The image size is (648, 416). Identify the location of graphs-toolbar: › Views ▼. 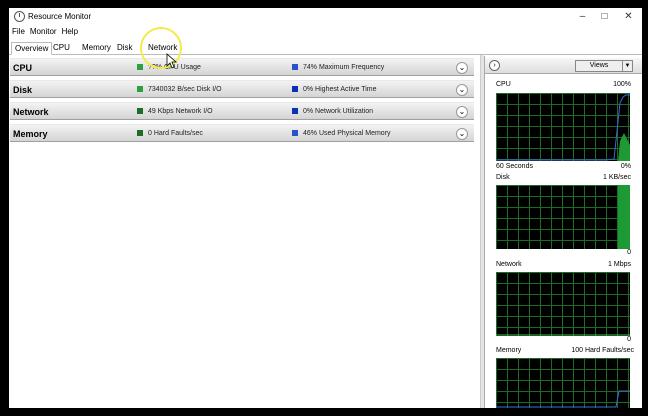
(563, 66).